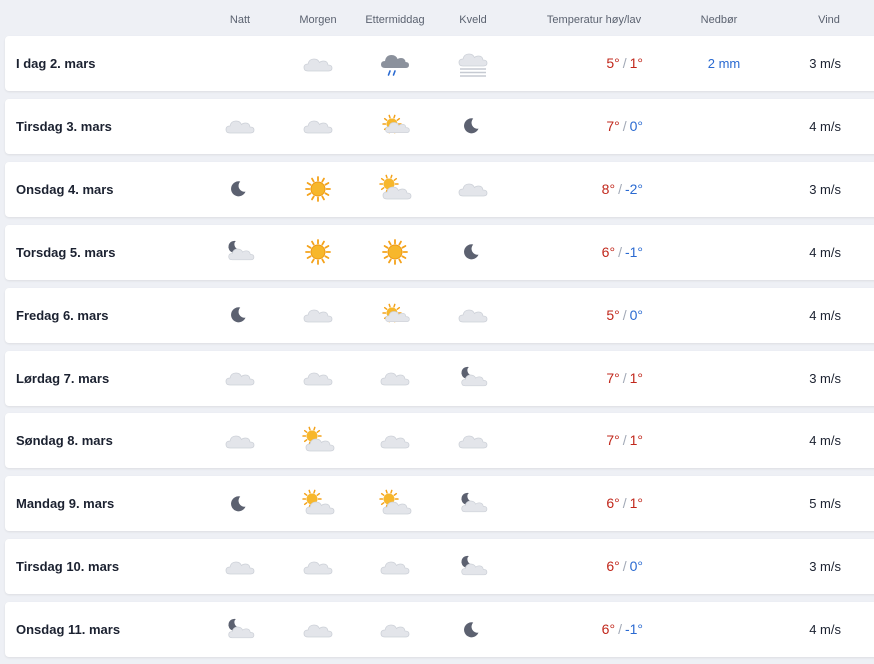  What do you see at coordinates (439, 126) in the screenshot?
I see `forecast-row: Tirsdag 3. mars 7°/0° 4 m/s` at bounding box center [439, 126].